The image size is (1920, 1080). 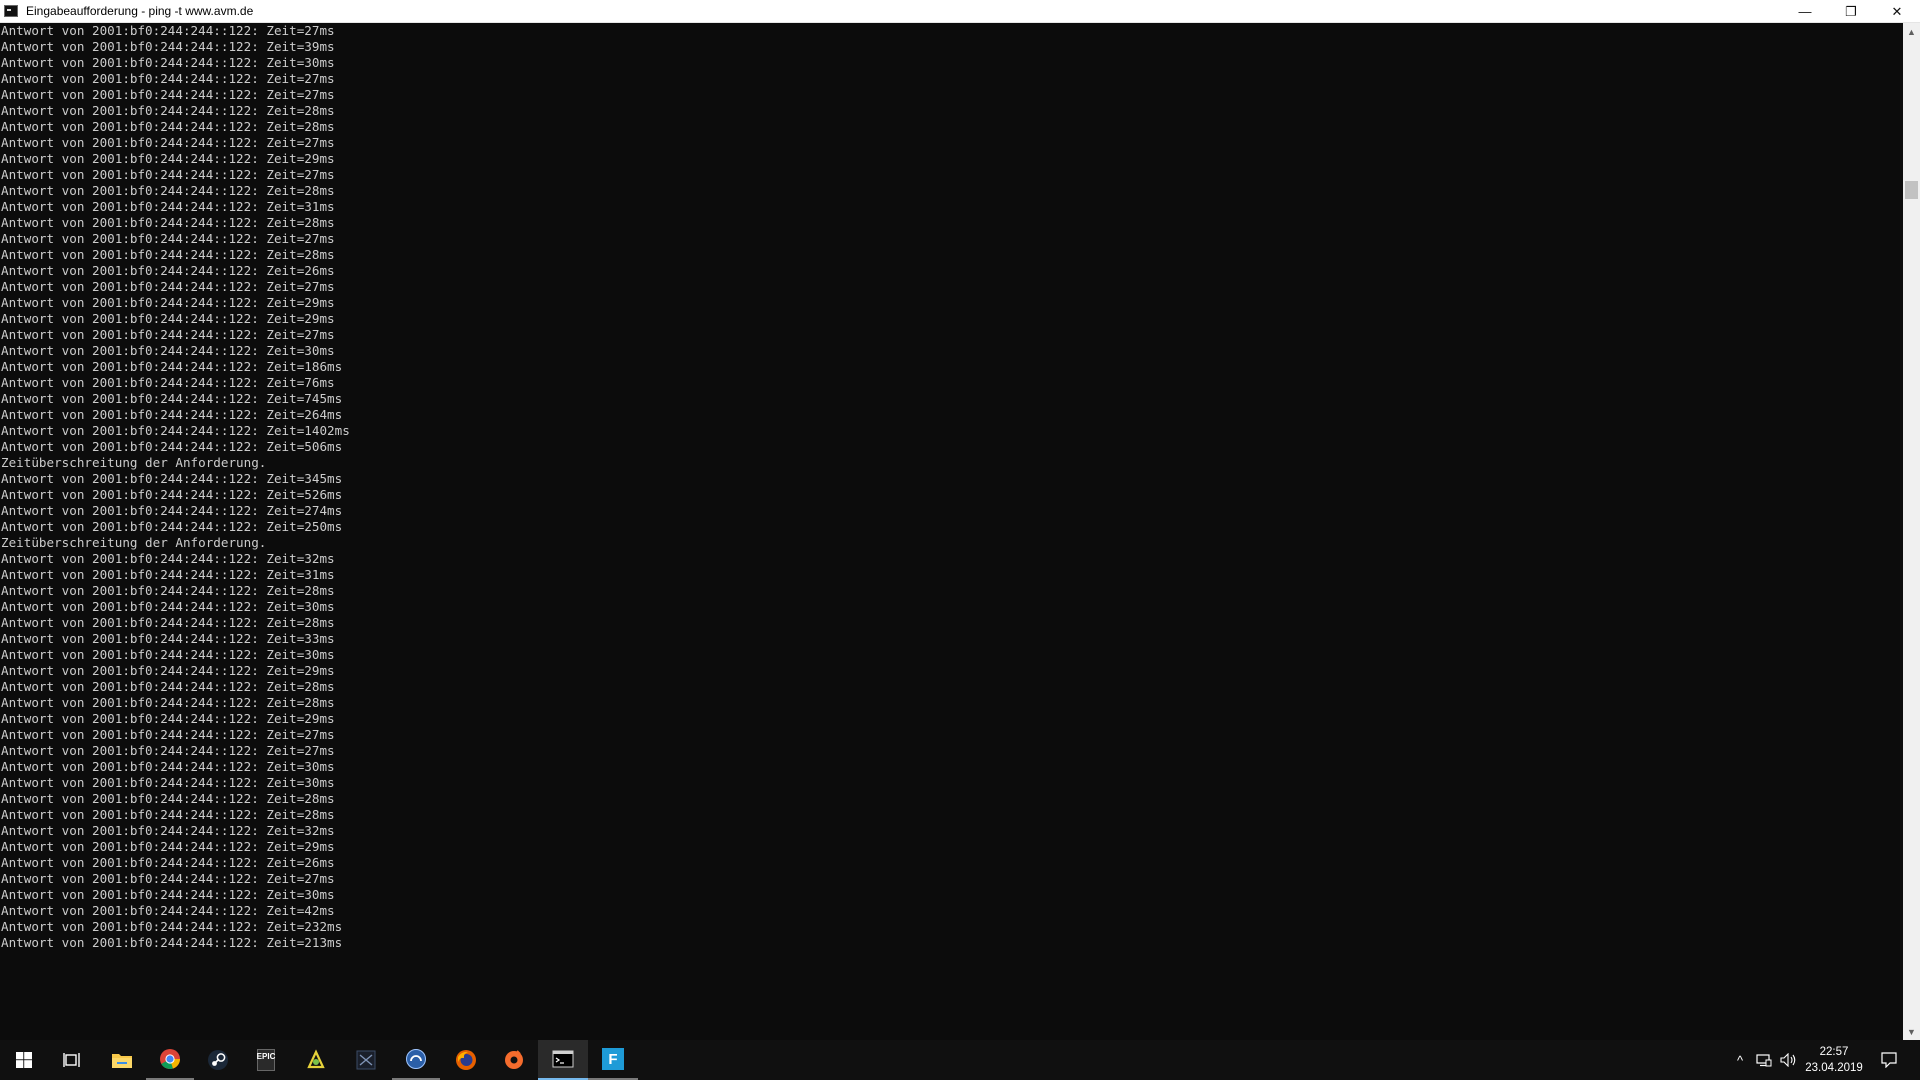 I want to click on scroll-down-arrow-icon: ▼, so click(x=1911, y=1031).